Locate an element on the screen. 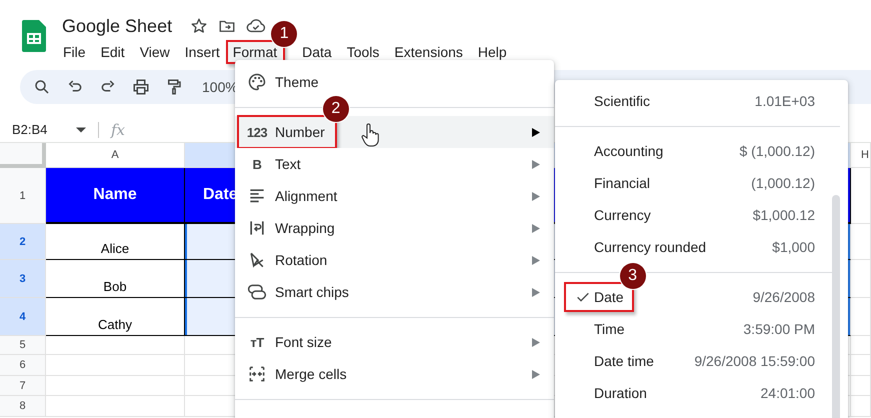 This screenshot has width=871, height=418. menu-item-label: Date time is located at coordinates (624, 361).